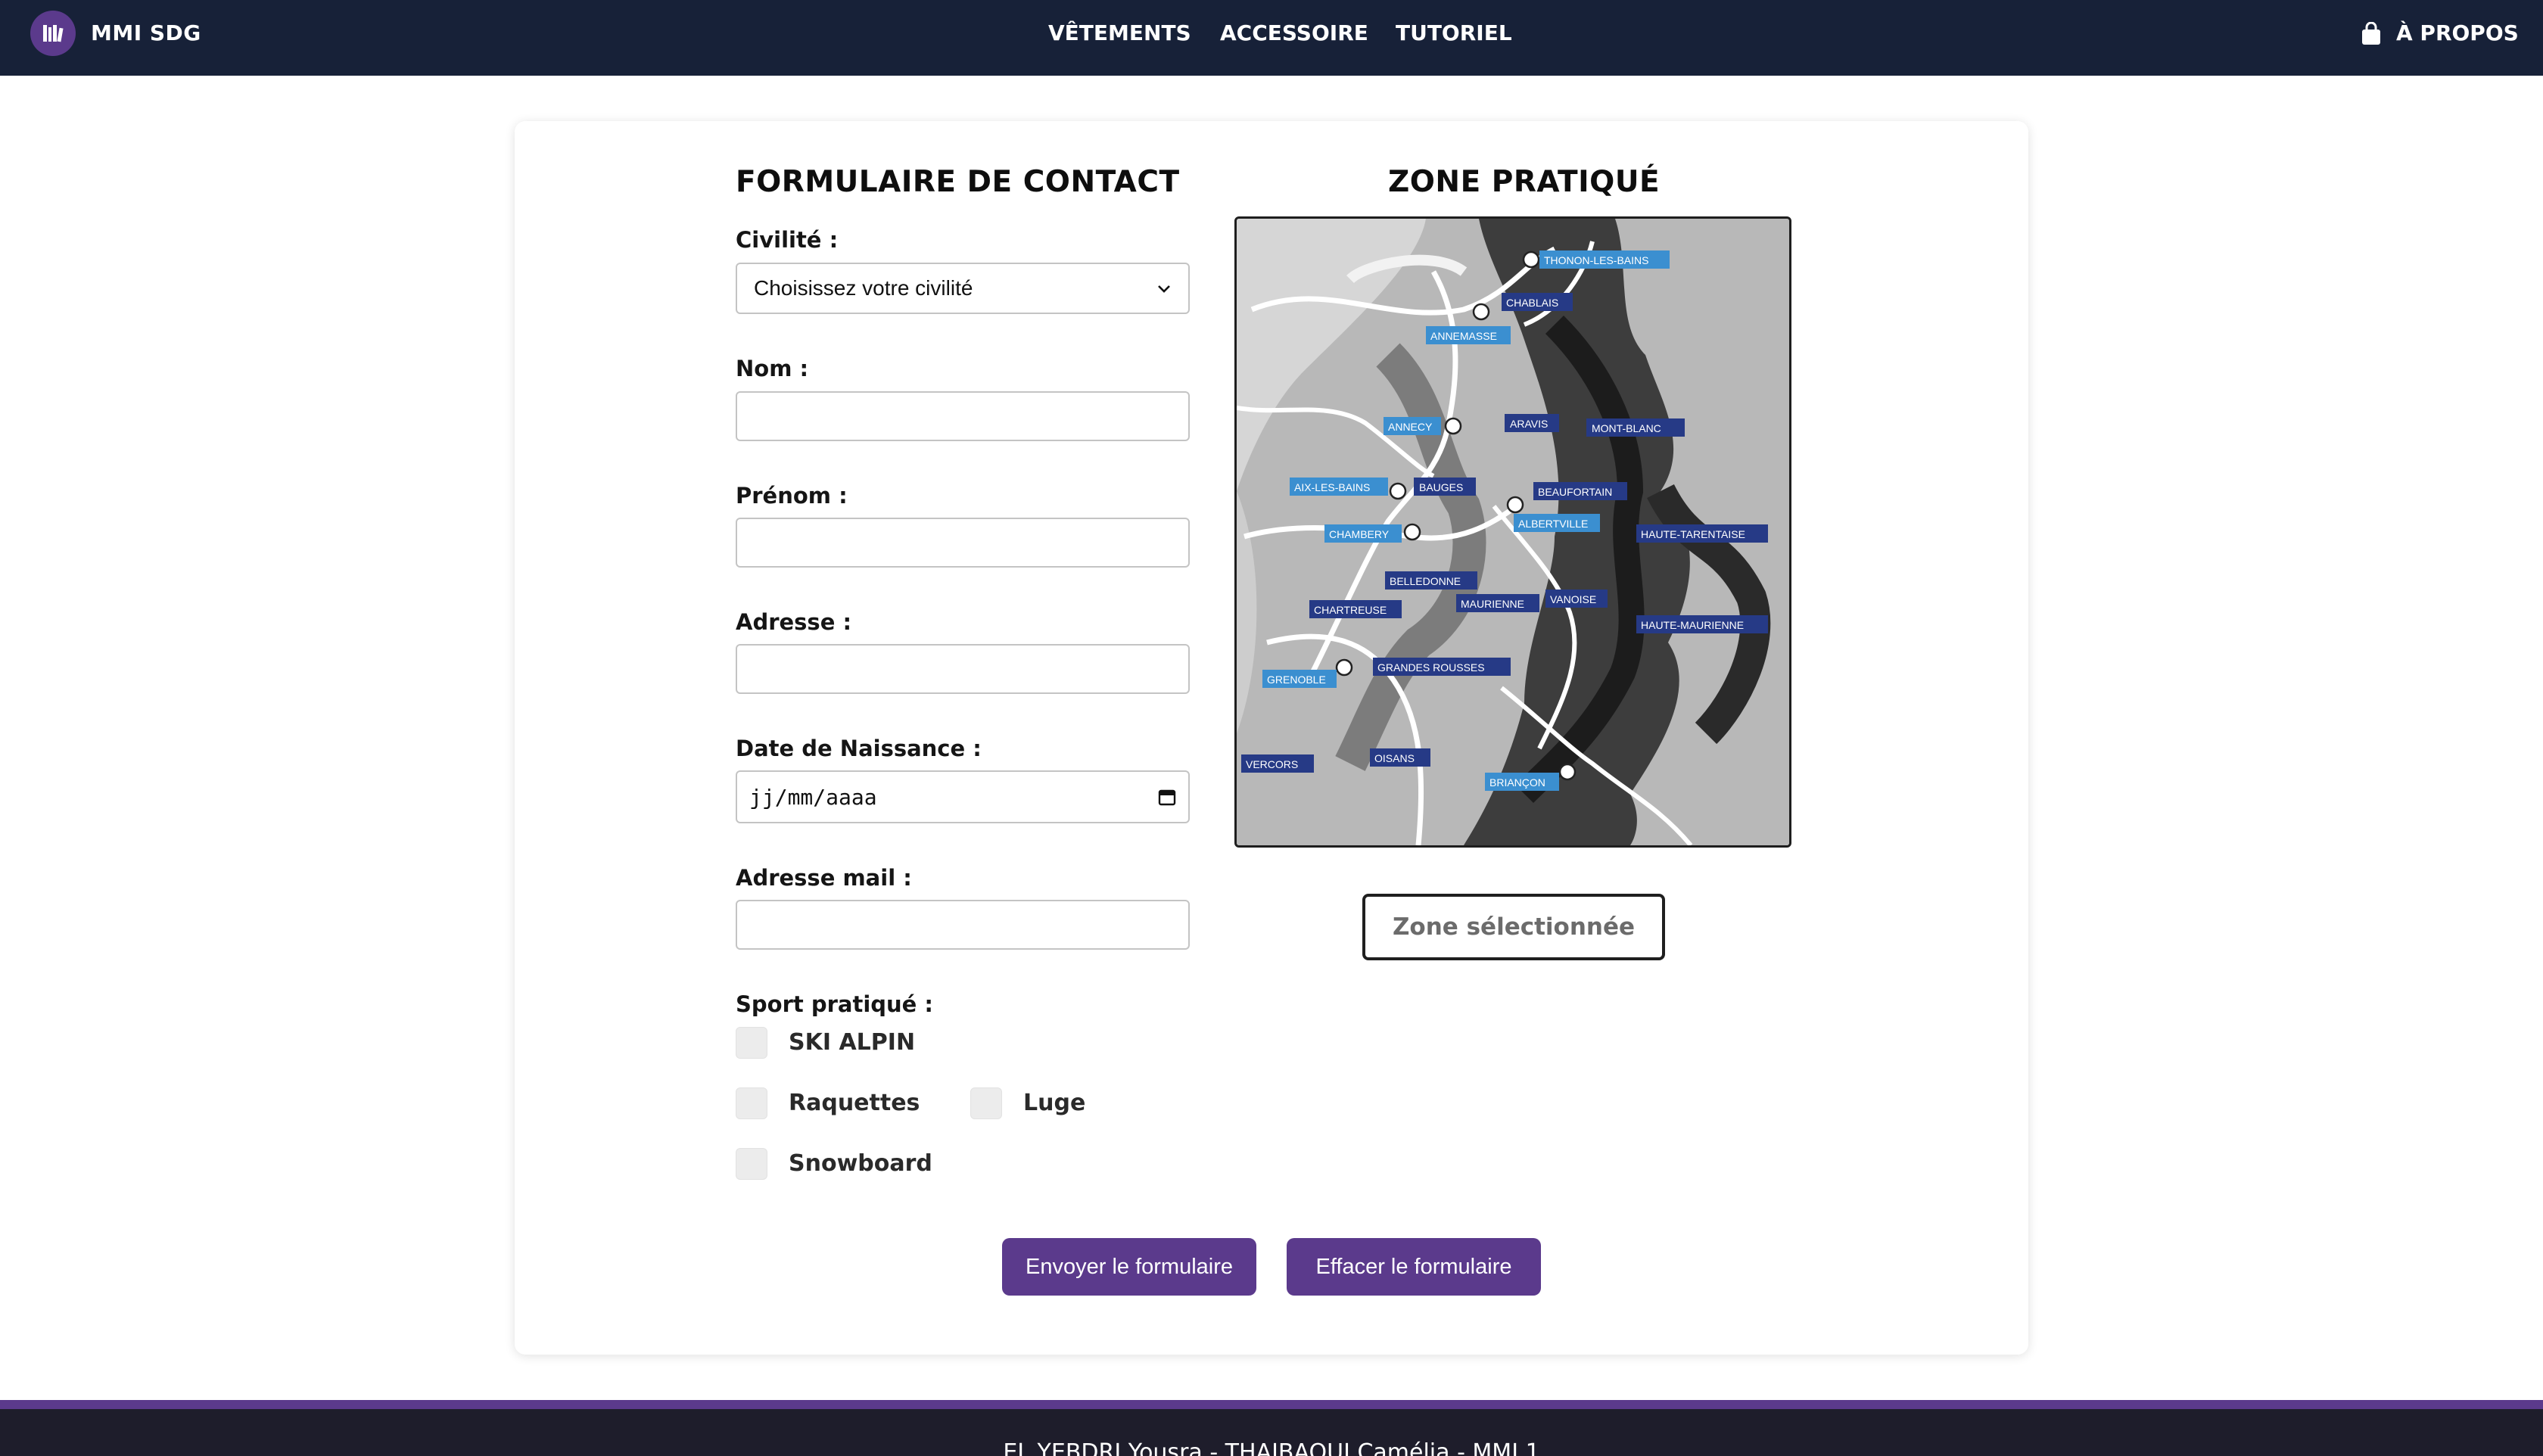 The height and width of the screenshot is (1456, 2543). I want to click on civilite-select-value: Choisissez votre civilité, so click(863, 288).